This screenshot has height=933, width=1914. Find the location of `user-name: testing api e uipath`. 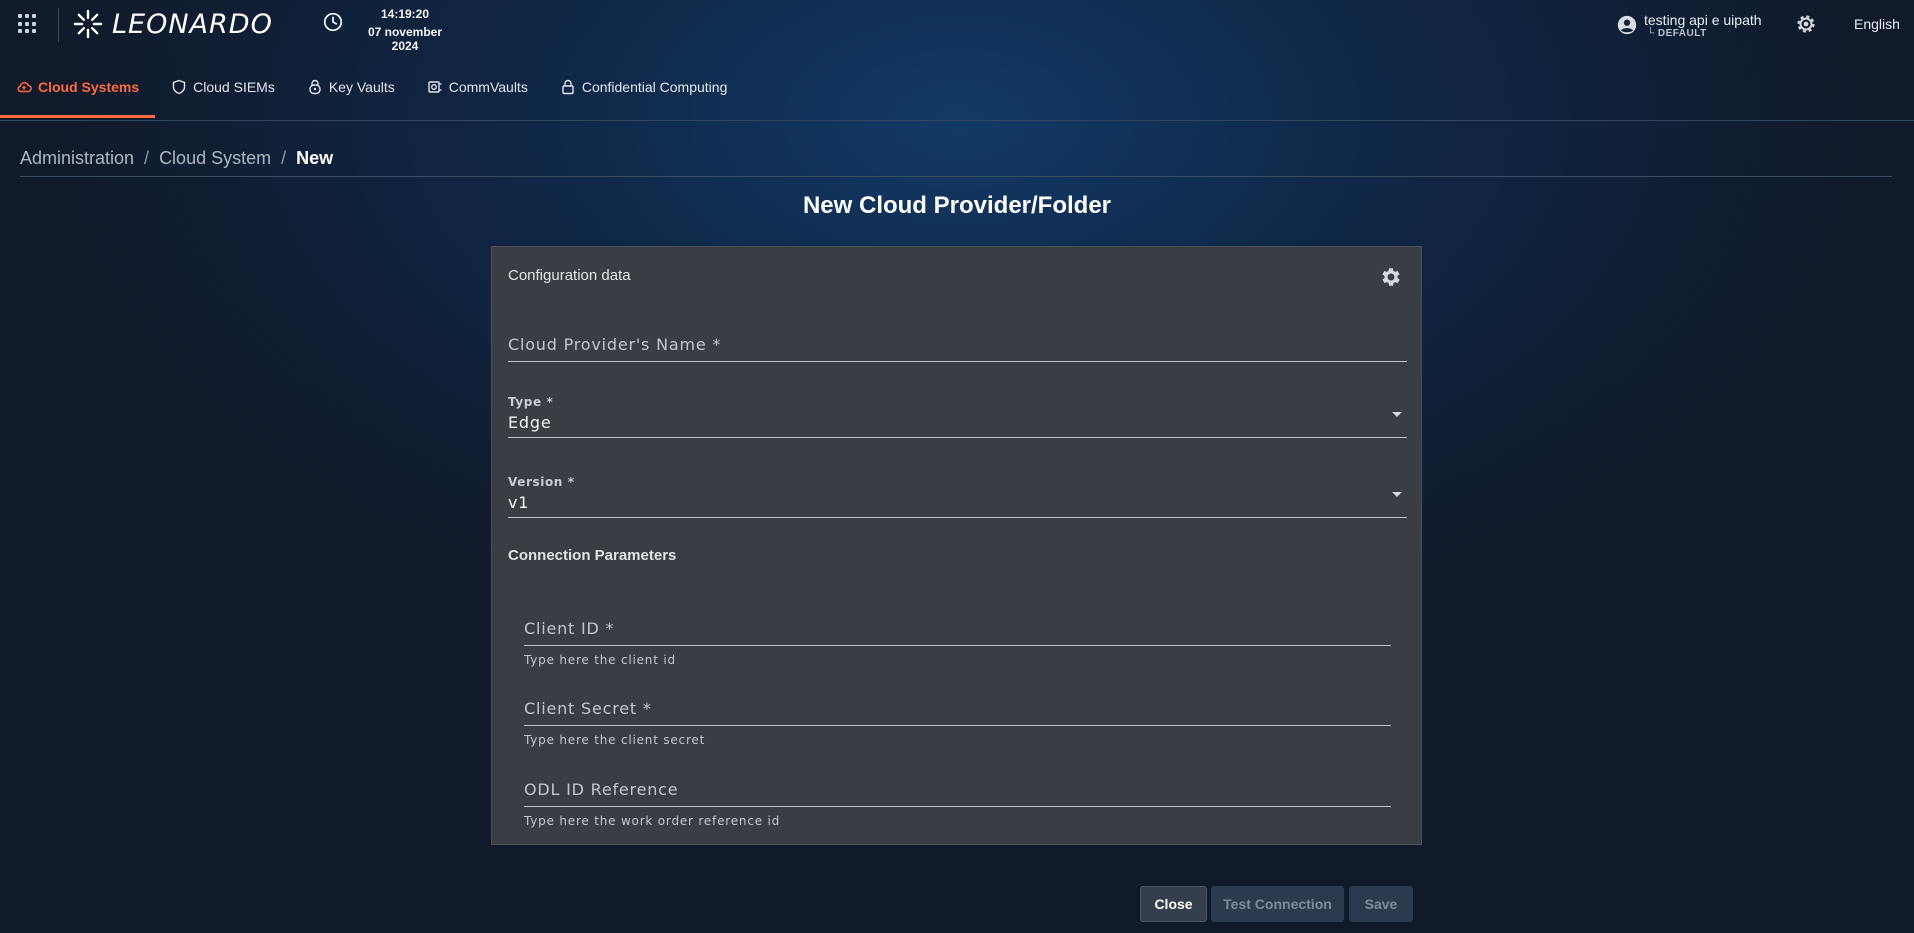

user-name: testing api e uipath is located at coordinates (1703, 20).